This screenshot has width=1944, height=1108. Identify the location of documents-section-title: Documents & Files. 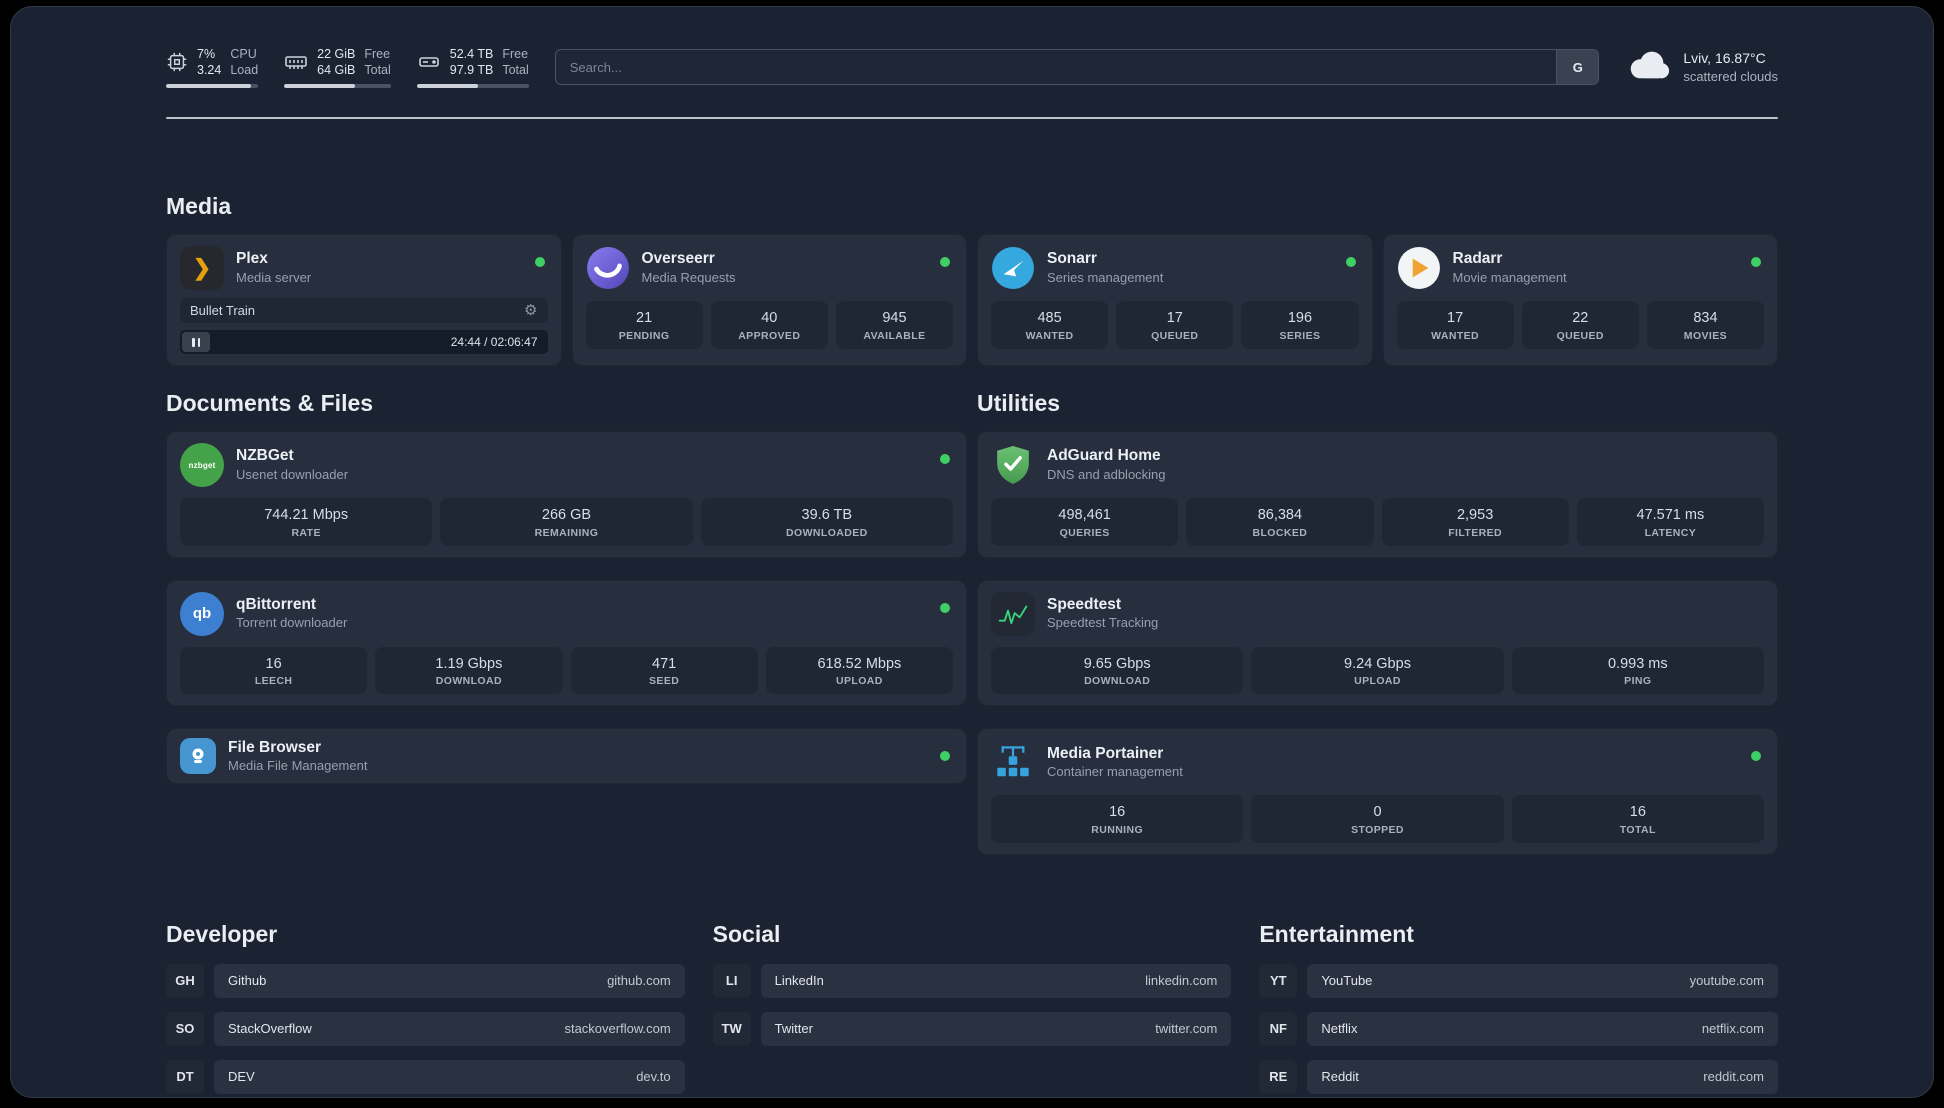
(270, 403).